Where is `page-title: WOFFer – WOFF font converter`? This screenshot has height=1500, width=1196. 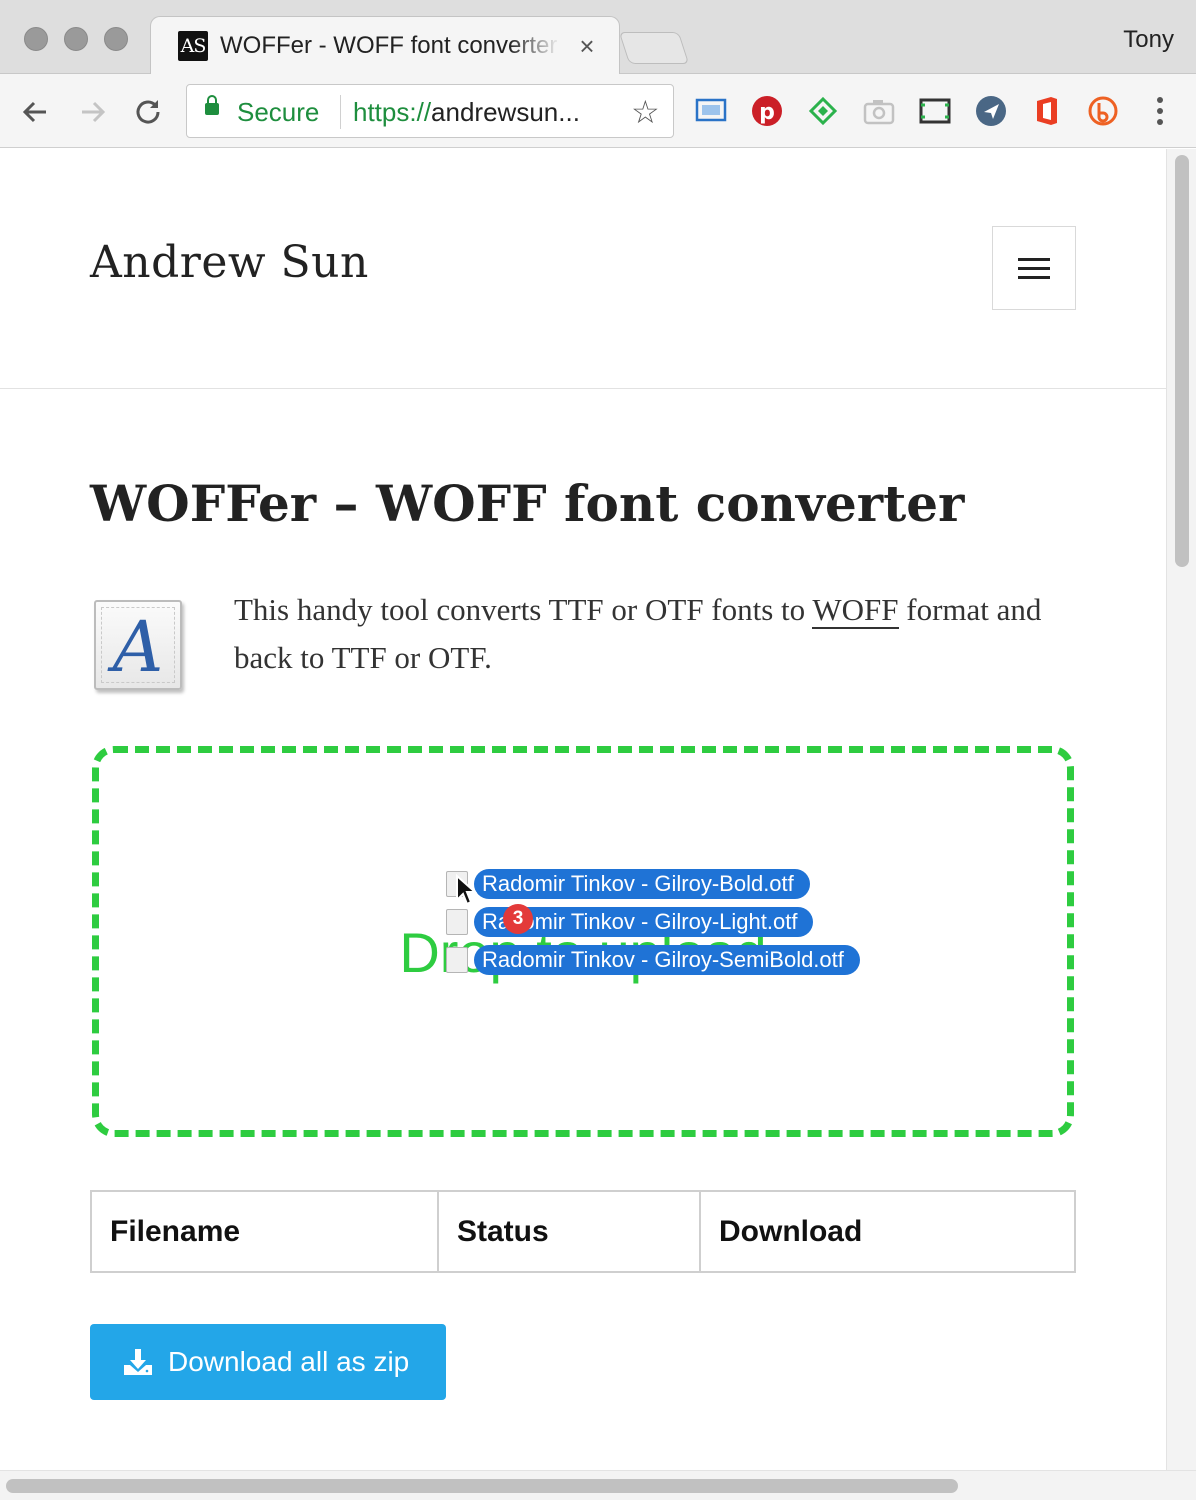
page-title: WOFFer – WOFF font converter is located at coordinates (527, 503).